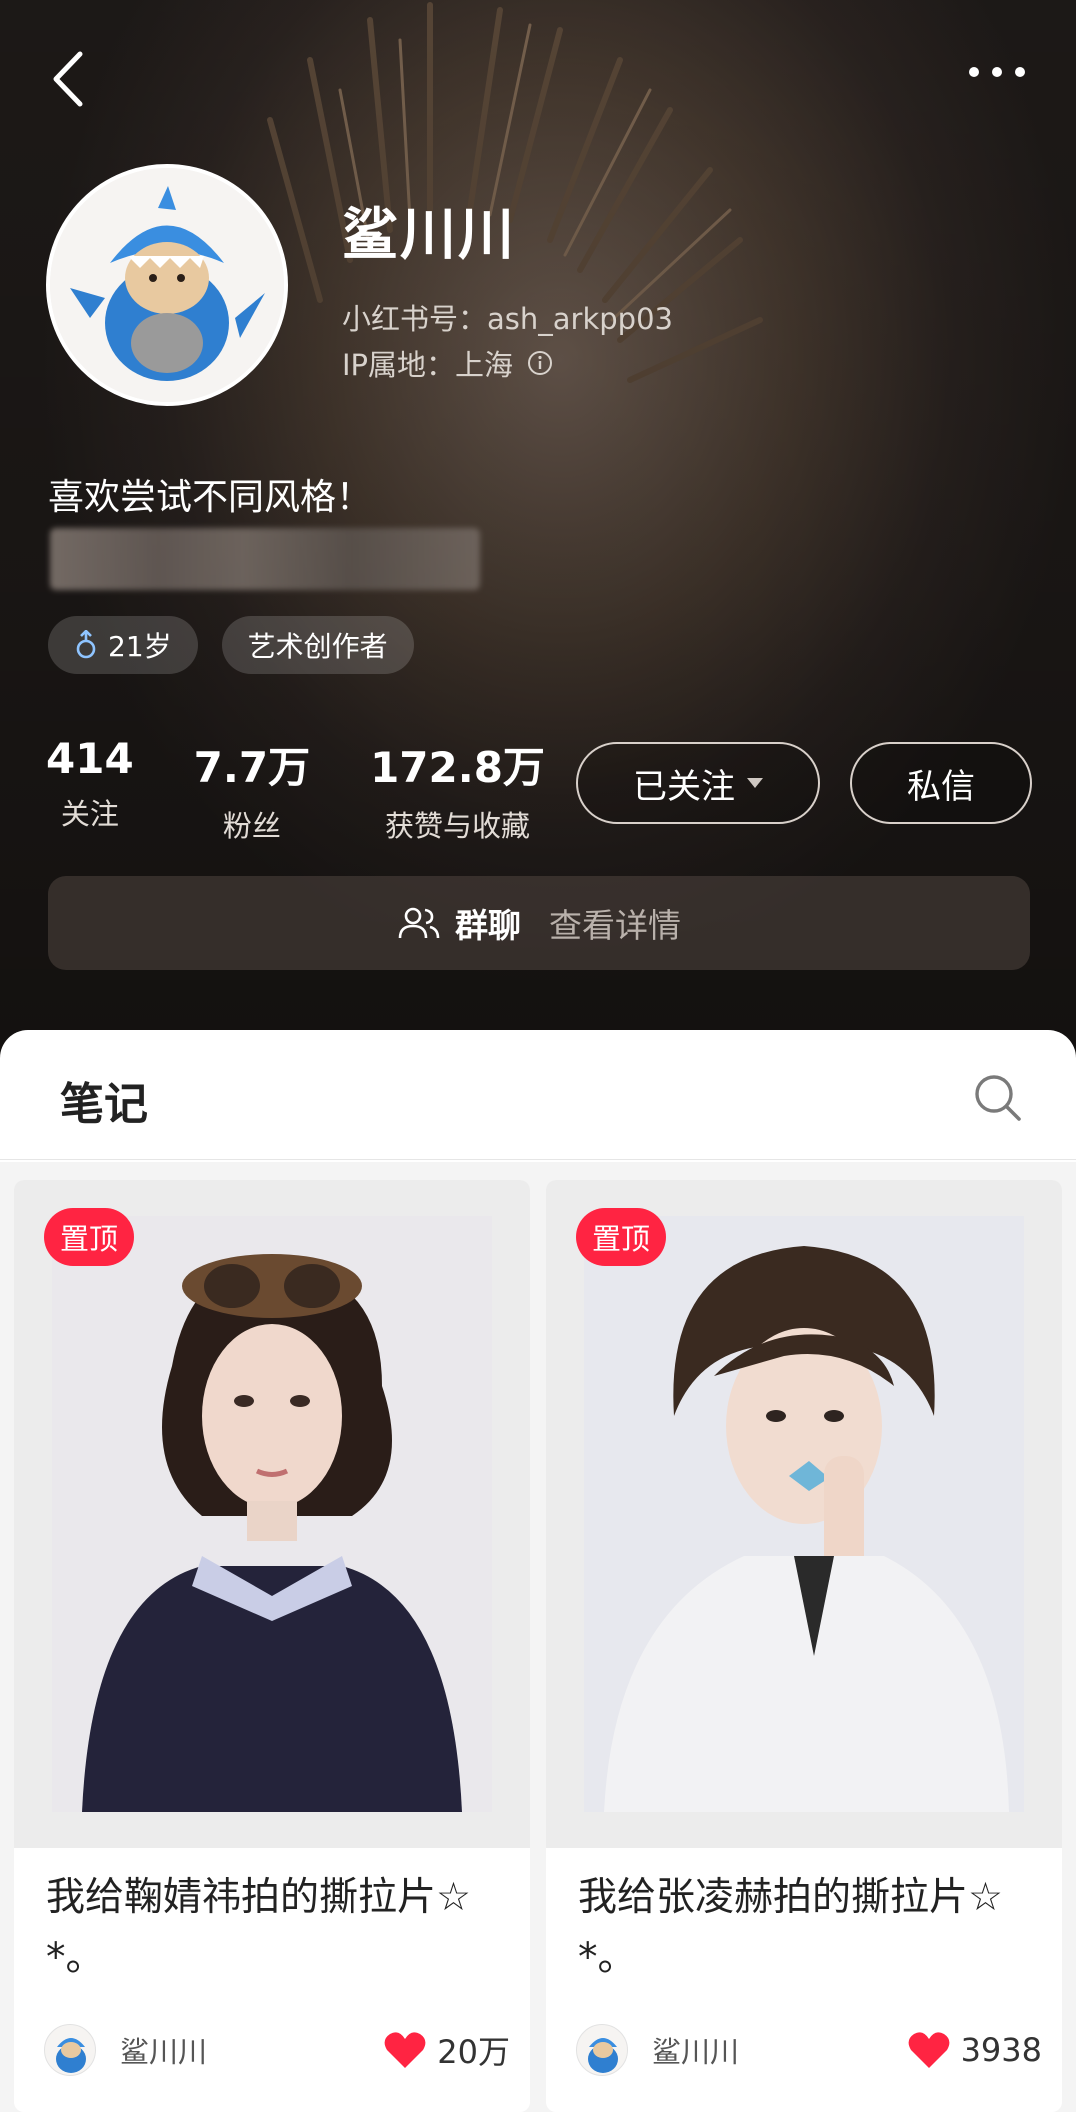 This screenshot has width=1076, height=2112. What do you see at coordinates (276, 1928) in the screenshot?
I see `note-title: 我给鞠婧祎拍的撕拉片☆ *。` at bounding box center [276, 1928].